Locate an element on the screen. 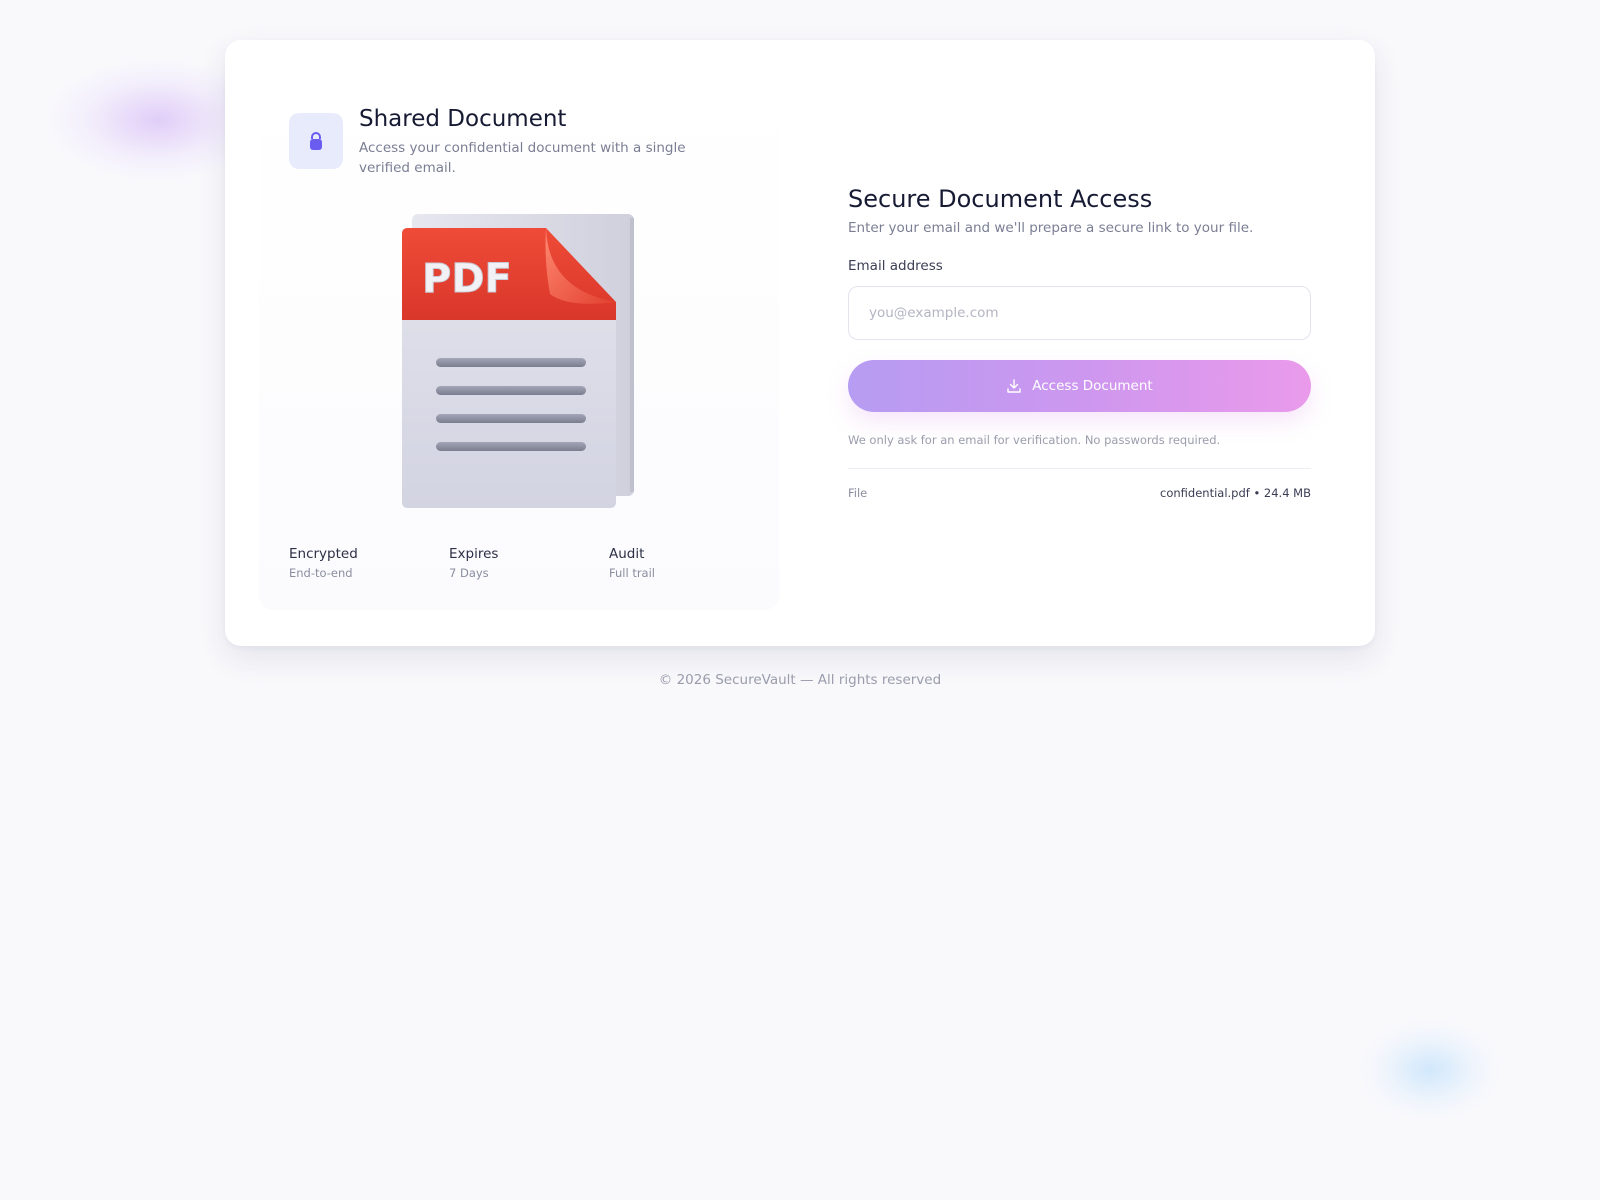 Image resolution: width=1600 pixels, height=1200 pixels. page-title: Shared Document is located at coordinates (463, 119).